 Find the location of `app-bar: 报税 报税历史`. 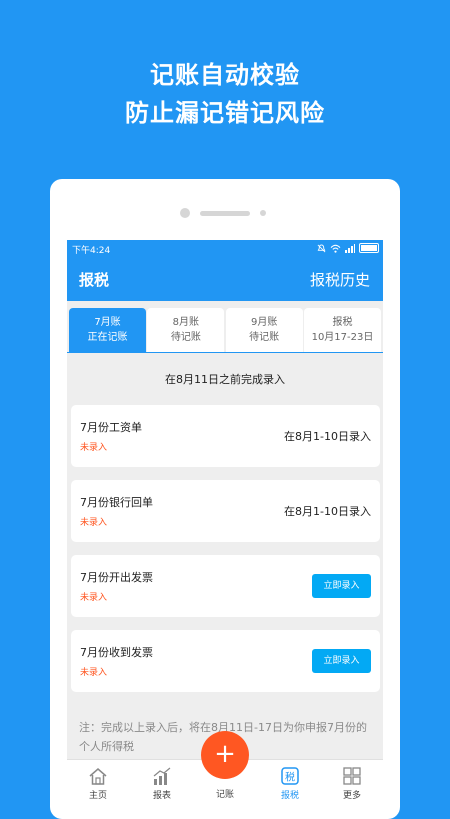

app-bar: 报税 报税历史 is located at coordinates (225, 279).